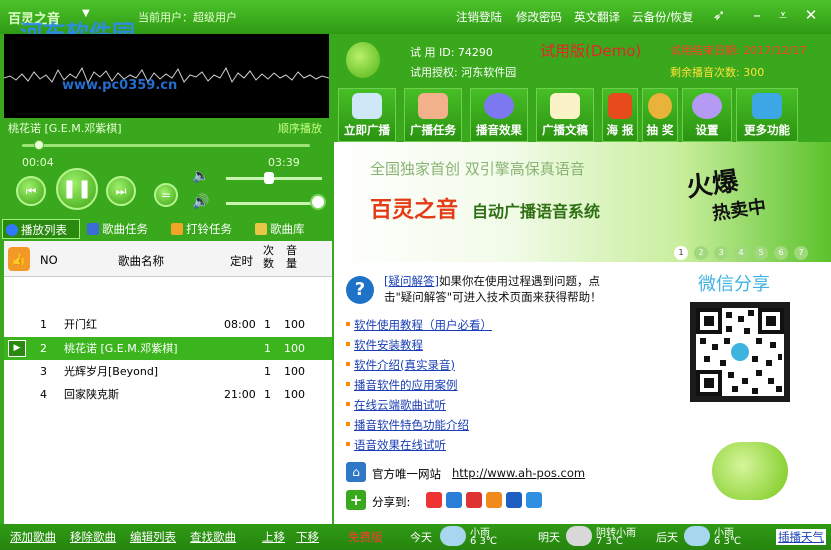 The image size is (831, 550). Describe the element at coordinates (419, 325) in the screenshot. I see `link-usage-tutorial: 软件使用教程（用户必看）` at that location.